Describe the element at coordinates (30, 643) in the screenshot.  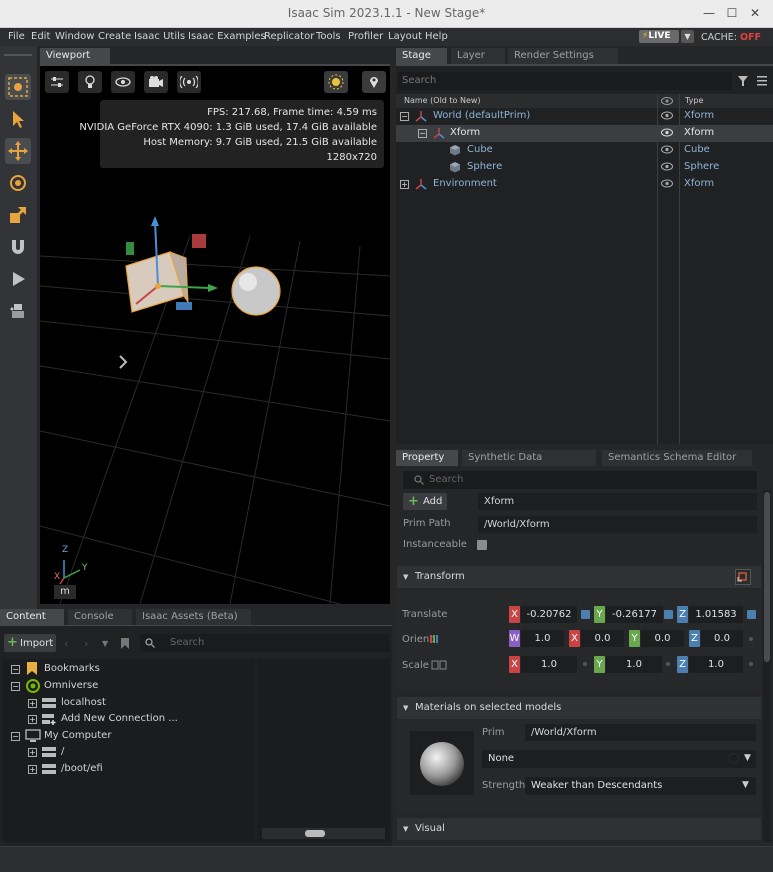
I see `import-button: + Import` at that location.